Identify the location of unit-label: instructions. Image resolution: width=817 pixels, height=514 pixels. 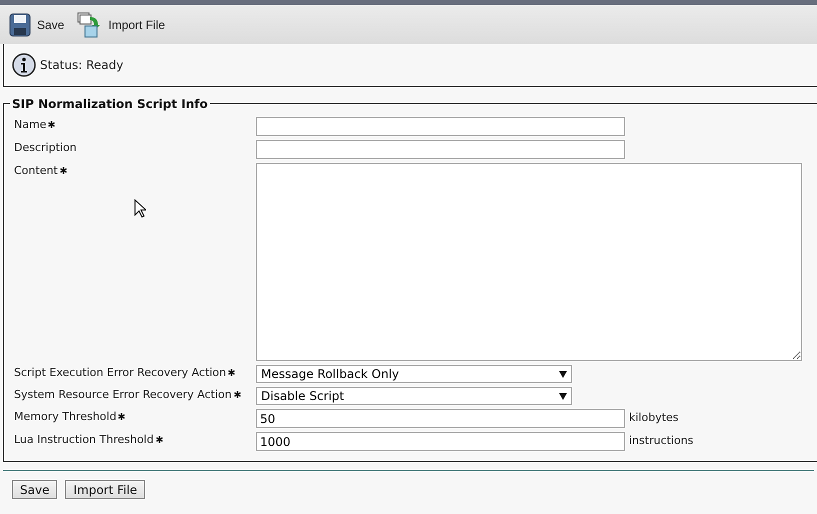
(661, 441).